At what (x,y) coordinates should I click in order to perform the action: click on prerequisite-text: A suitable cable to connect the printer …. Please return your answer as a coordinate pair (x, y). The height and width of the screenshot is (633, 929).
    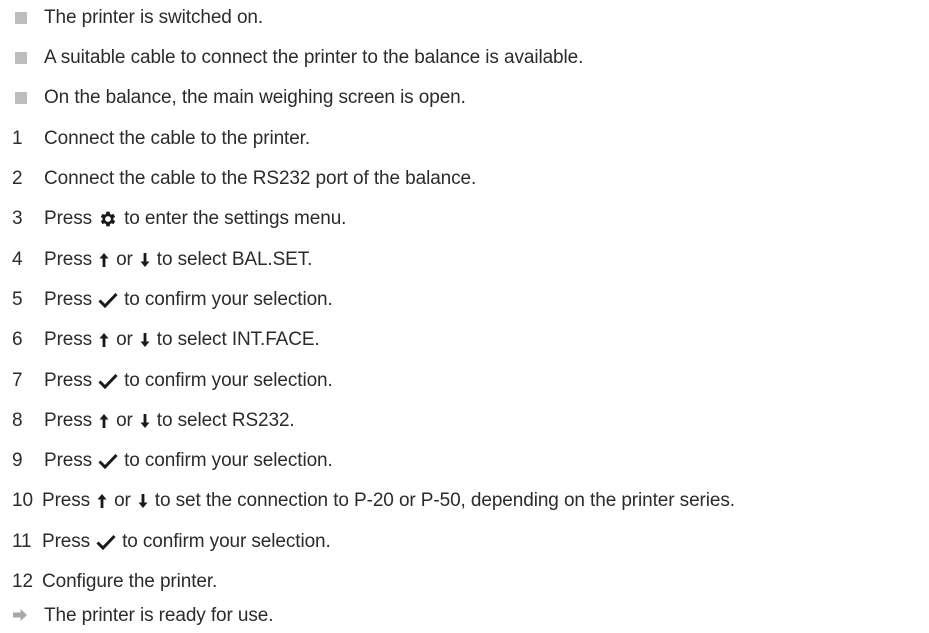
    Looking at the image, I should click on (314, 57).